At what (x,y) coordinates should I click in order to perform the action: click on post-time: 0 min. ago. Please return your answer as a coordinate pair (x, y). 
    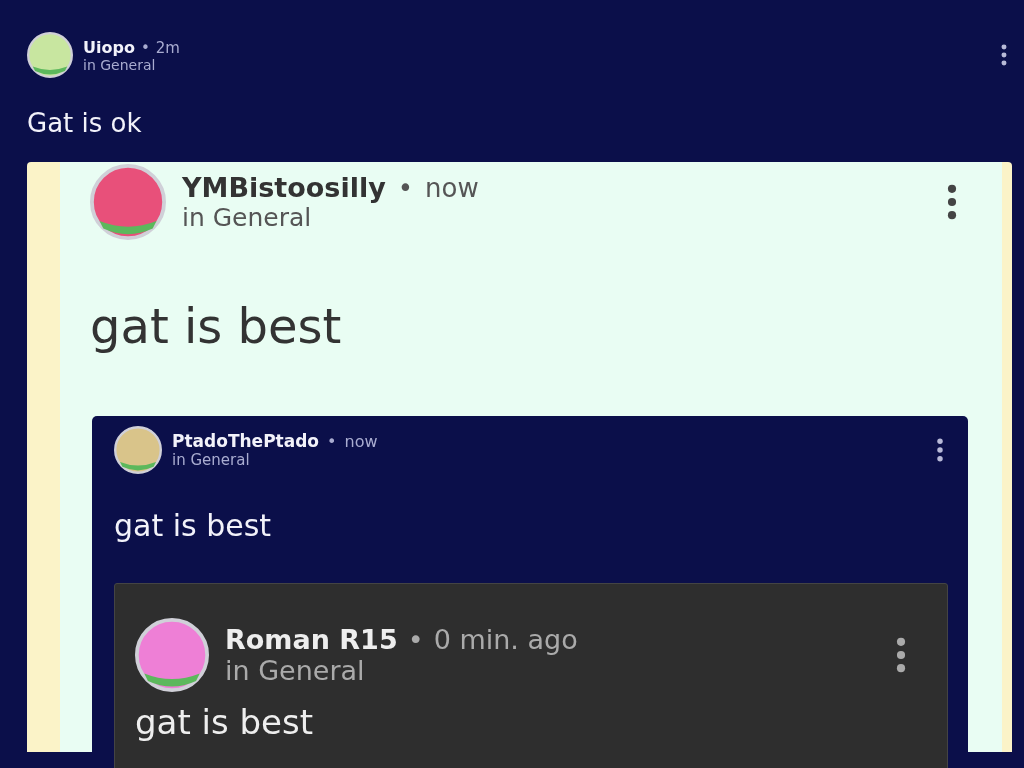
    Looking at the image, I should click on (505, 639).